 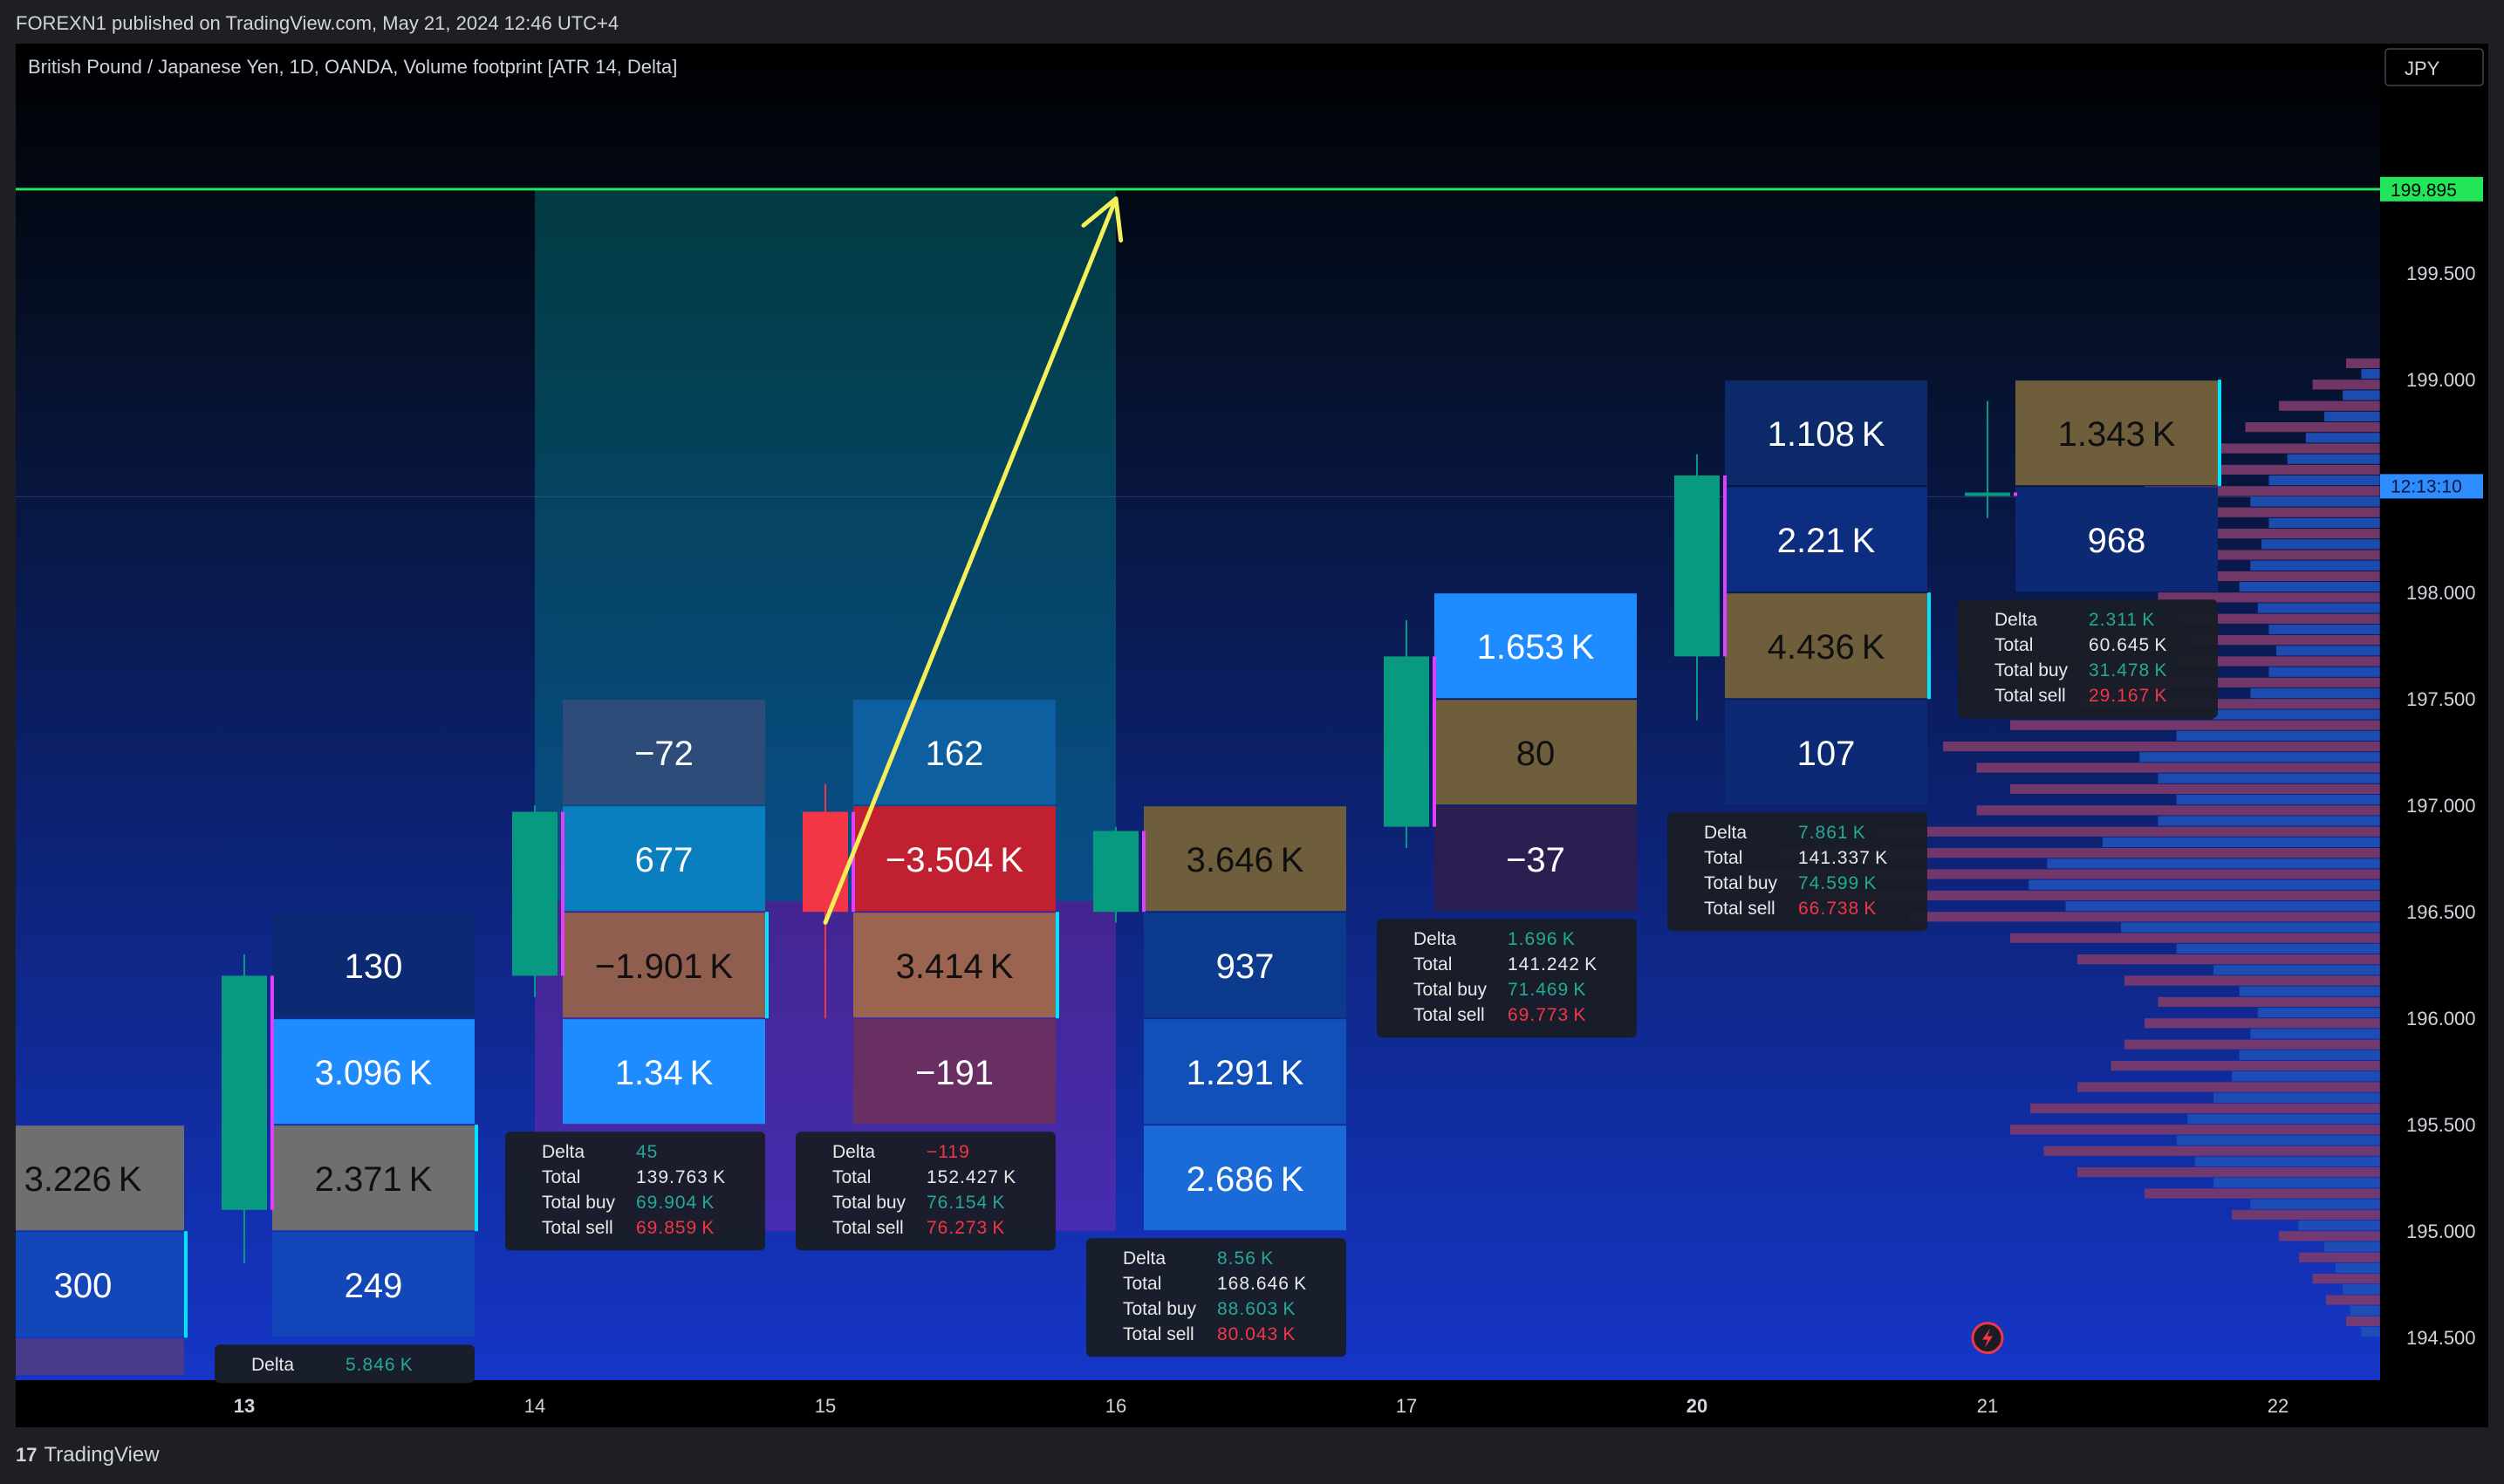 I want to click on stats-value: 31.478 K, so click(x=2128, y=670).